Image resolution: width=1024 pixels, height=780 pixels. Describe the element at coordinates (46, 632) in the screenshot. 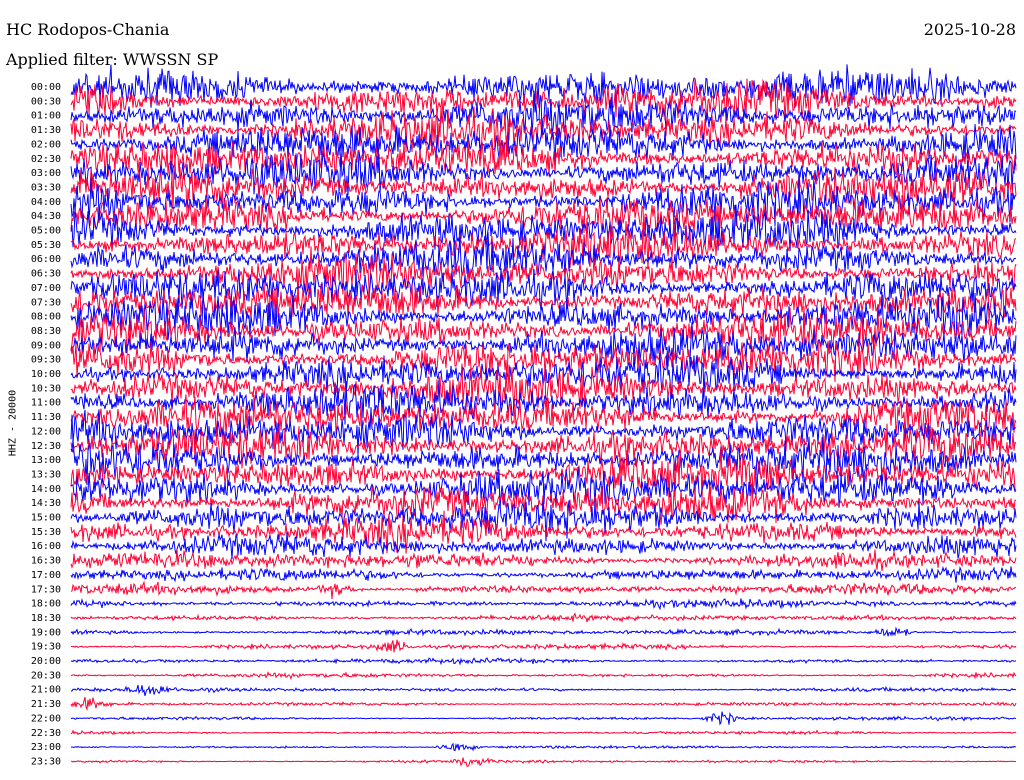

I see `time-label: 19:00` at that location.